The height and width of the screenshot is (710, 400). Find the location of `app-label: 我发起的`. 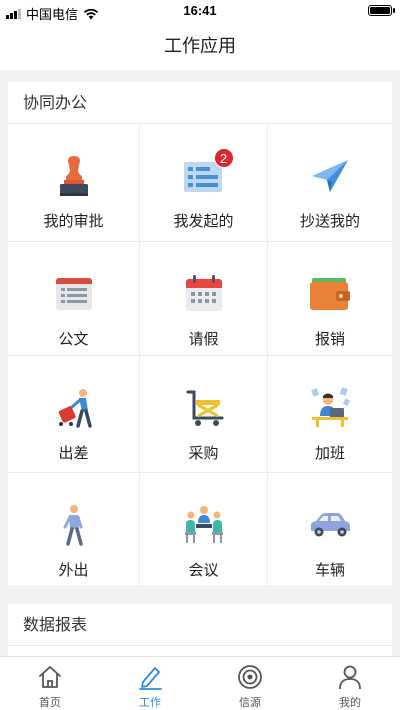

app-label: 我发起的 is located at coordinates (203, 221).